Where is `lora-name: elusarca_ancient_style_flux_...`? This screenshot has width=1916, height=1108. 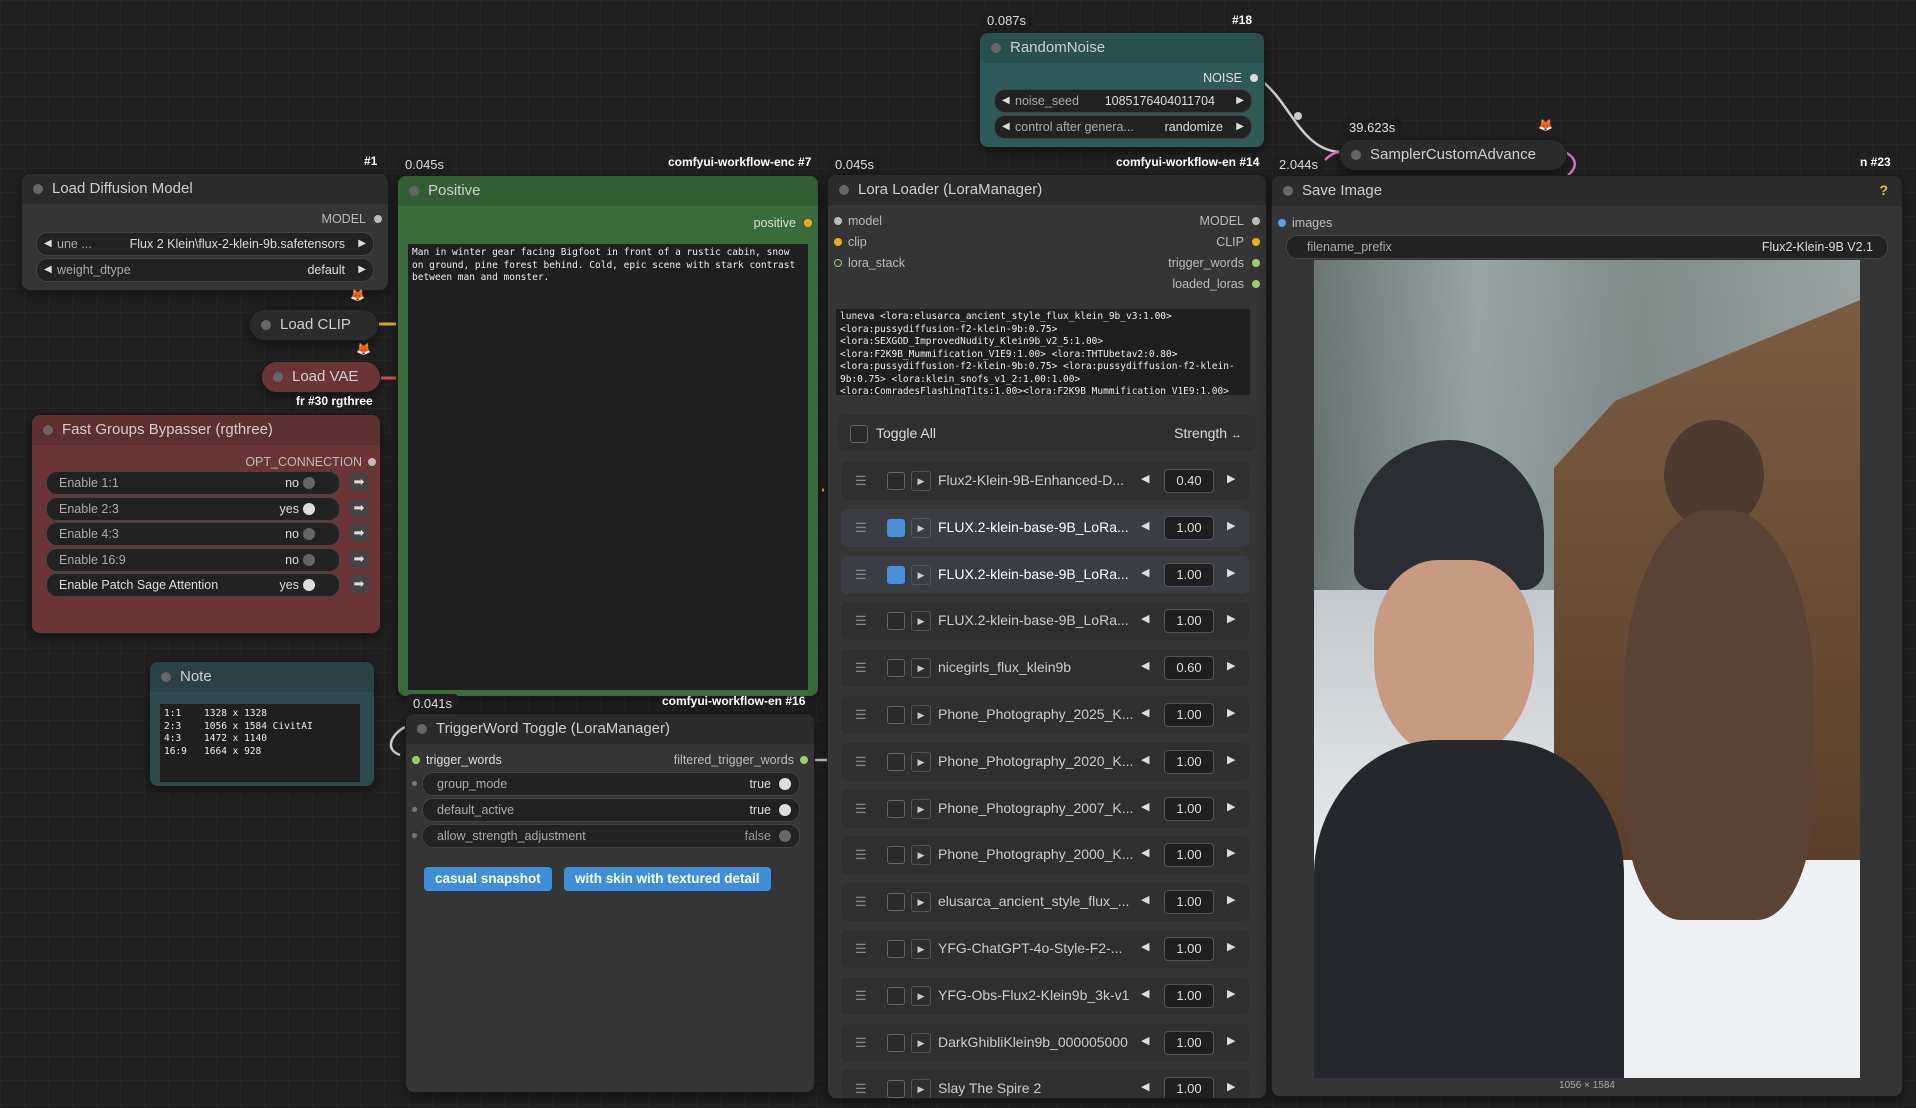 lora-name: elusarca_ancient_style_flux_... is located at coordinates (1043, 901).